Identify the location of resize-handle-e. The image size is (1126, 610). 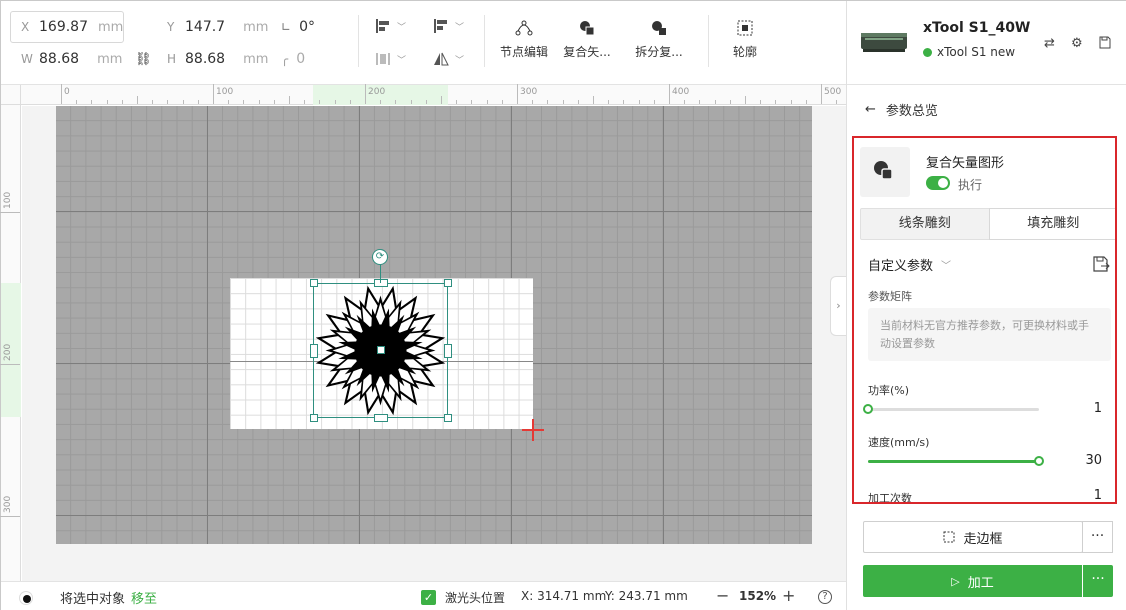
(448, 351).